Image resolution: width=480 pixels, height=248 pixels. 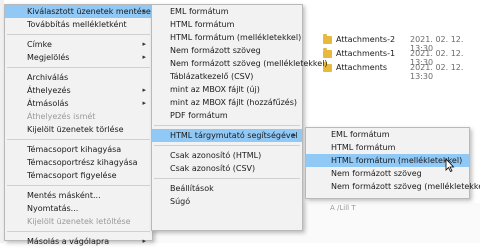 What do you see at coordinates (199, 115) in the screenshot?
I see `menu-item-label: PDF formátum` at bounding box center [199, 115].